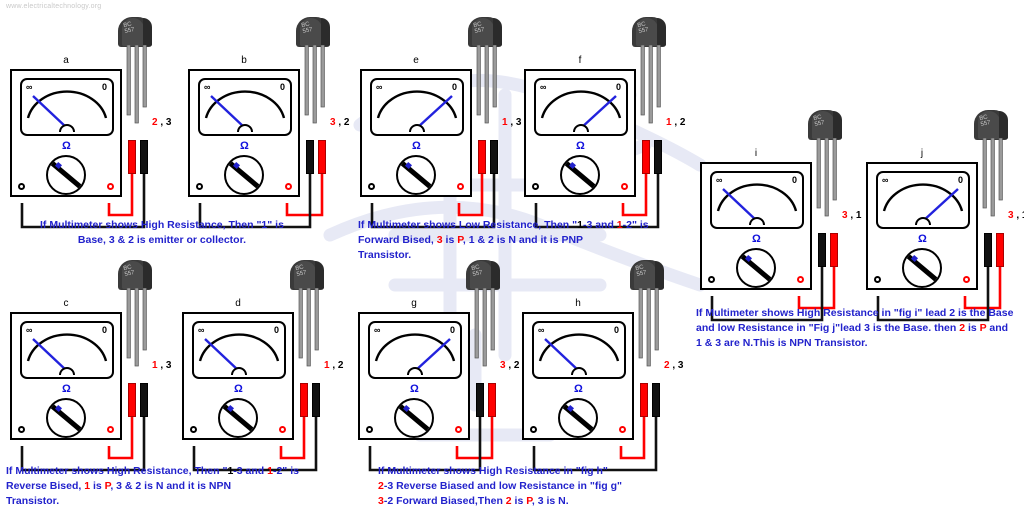 Image resolution: width=1024 pixels, height=523 pixels. I want to click on site-watermark: www.electricaltechnology.org, so click(54, 6).